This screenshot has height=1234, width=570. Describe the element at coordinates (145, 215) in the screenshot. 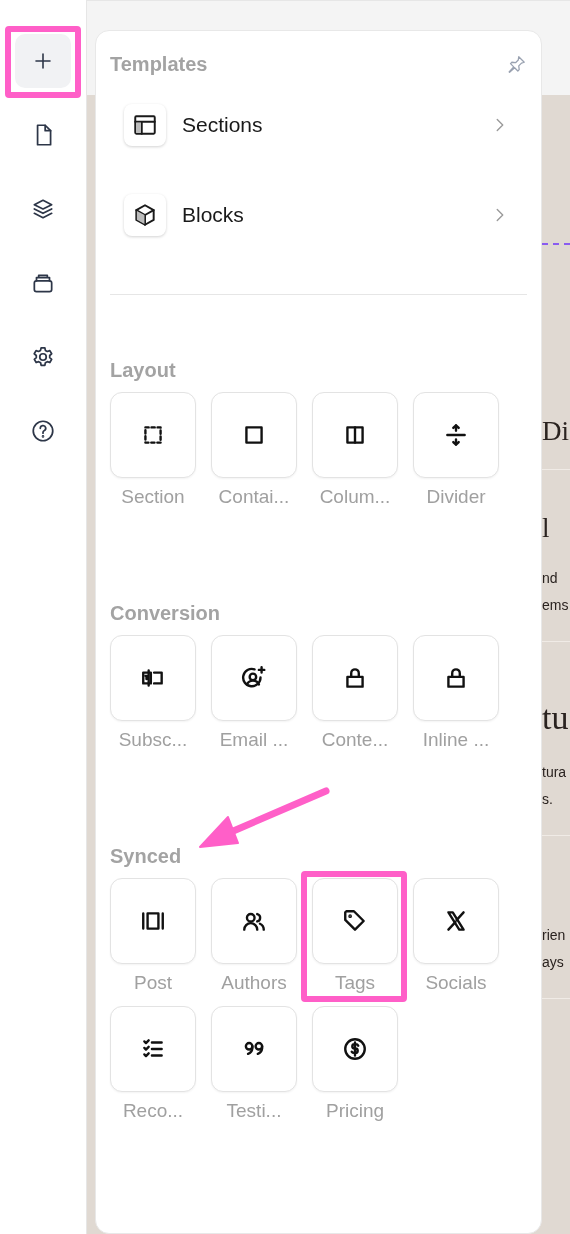

I see `cube-icon` at that location.